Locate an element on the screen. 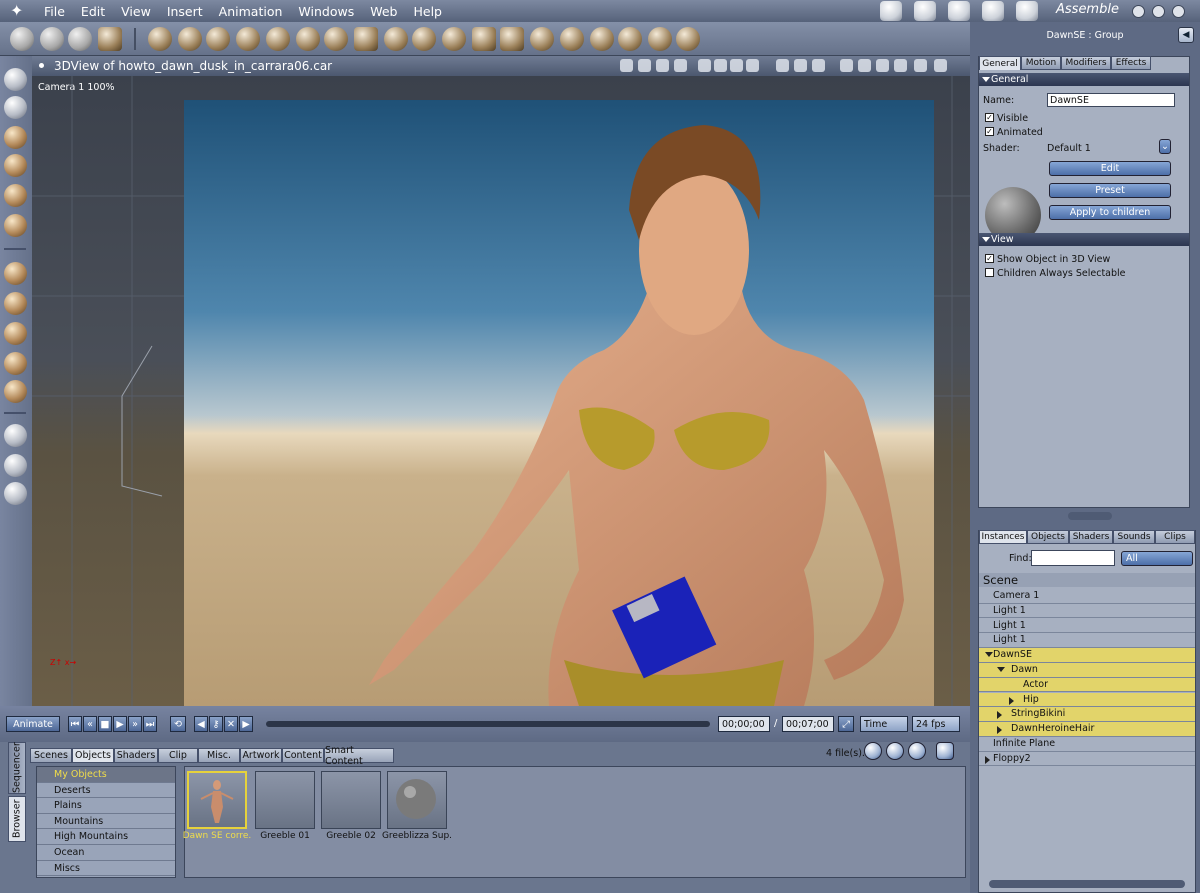 The height and width of the screenshot is (893, 1200). menu-windows: Windows is located at coordinates (326, 11).